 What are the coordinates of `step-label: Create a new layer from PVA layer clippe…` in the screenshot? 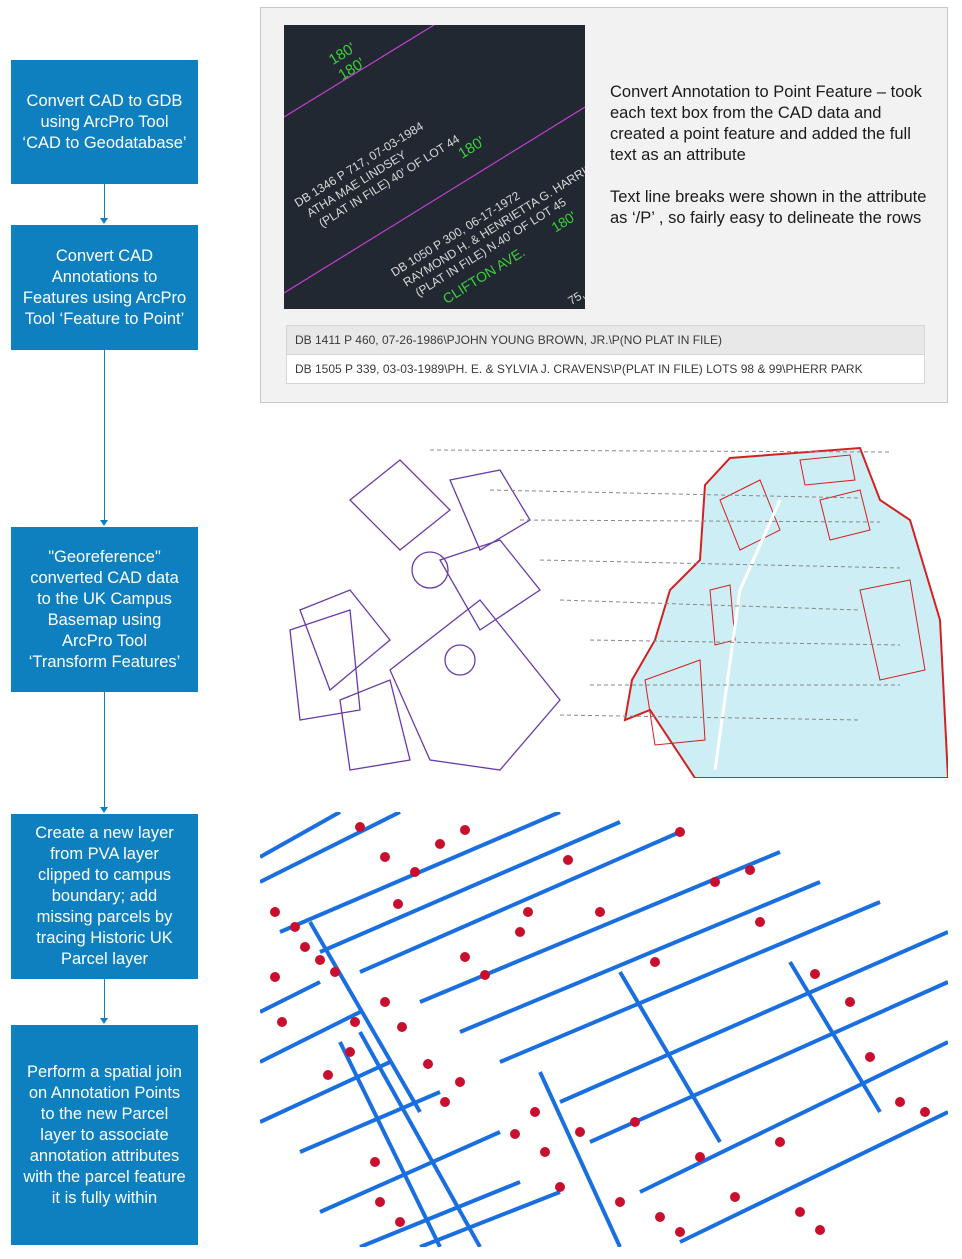 It's located at (104, 896).